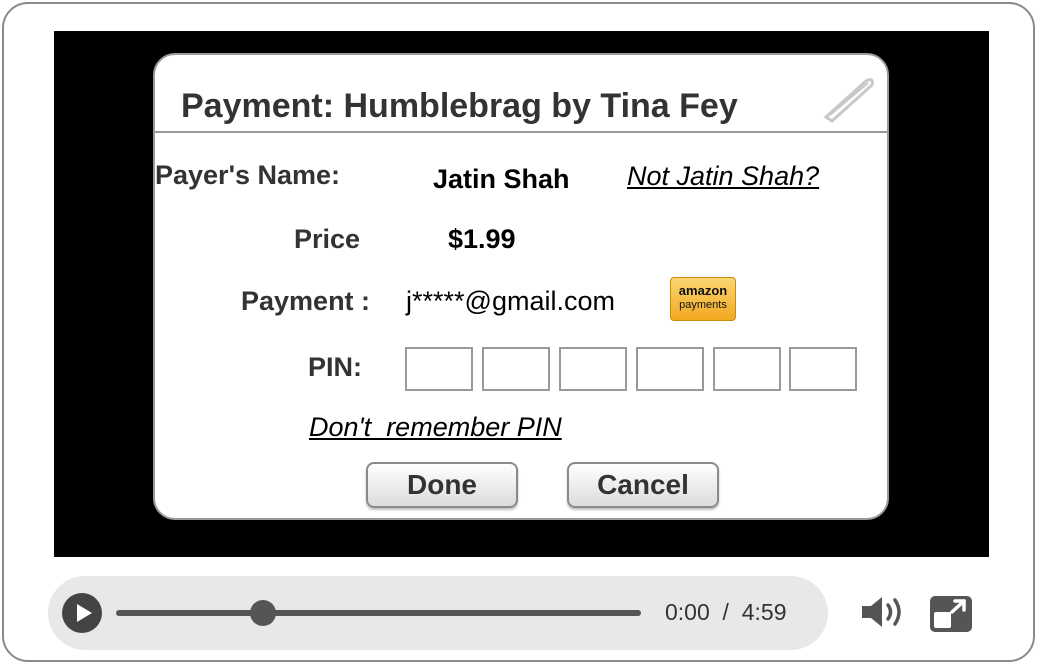 This screenshot has width=1039, height=666. What do you see at coordinates (327, 239) in the screenshot?
I see `price-label: Price` at bounding box center [327, 239].